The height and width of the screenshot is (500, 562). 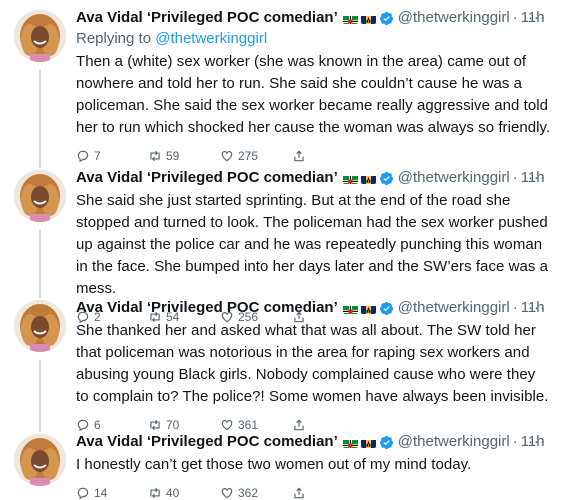 I want to click on replying-to: Replying to @thetwerkinggirl, so click(x=172, y=38).